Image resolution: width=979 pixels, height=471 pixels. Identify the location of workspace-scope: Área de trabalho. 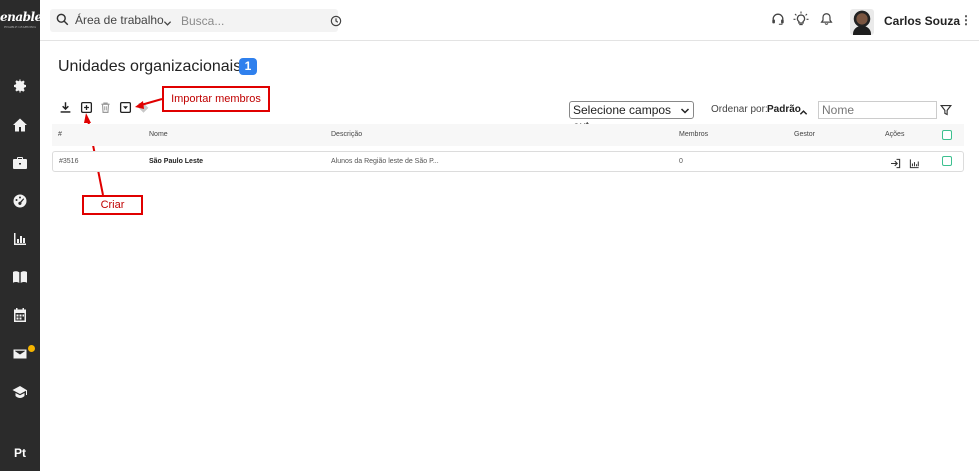
(119, 20).